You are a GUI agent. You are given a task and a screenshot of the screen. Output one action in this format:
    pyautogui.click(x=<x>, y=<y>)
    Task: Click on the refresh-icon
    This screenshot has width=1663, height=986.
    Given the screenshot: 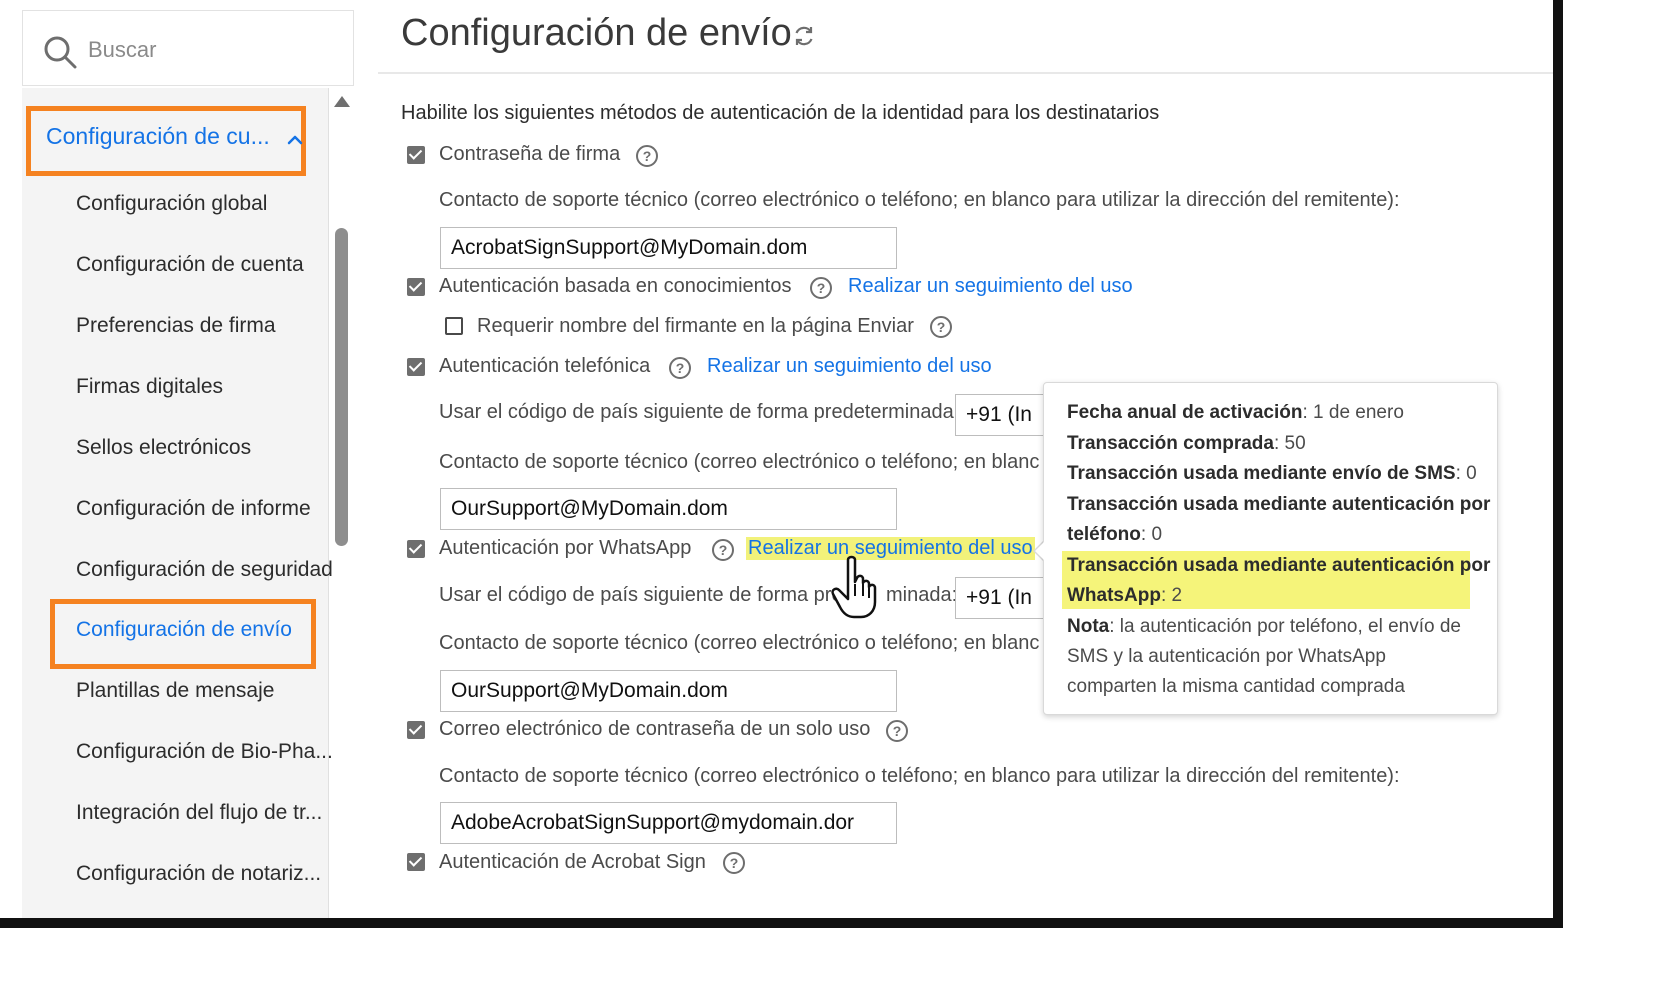 What is the action you would take?
    pyautogui.click(x=804, y=36)
    